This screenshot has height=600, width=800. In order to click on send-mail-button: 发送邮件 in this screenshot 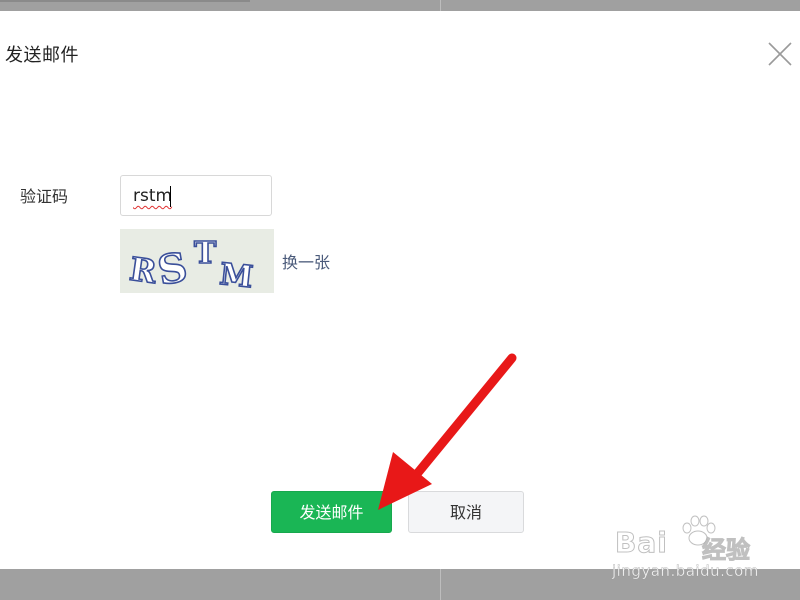, I will do `click(331, 512)`.